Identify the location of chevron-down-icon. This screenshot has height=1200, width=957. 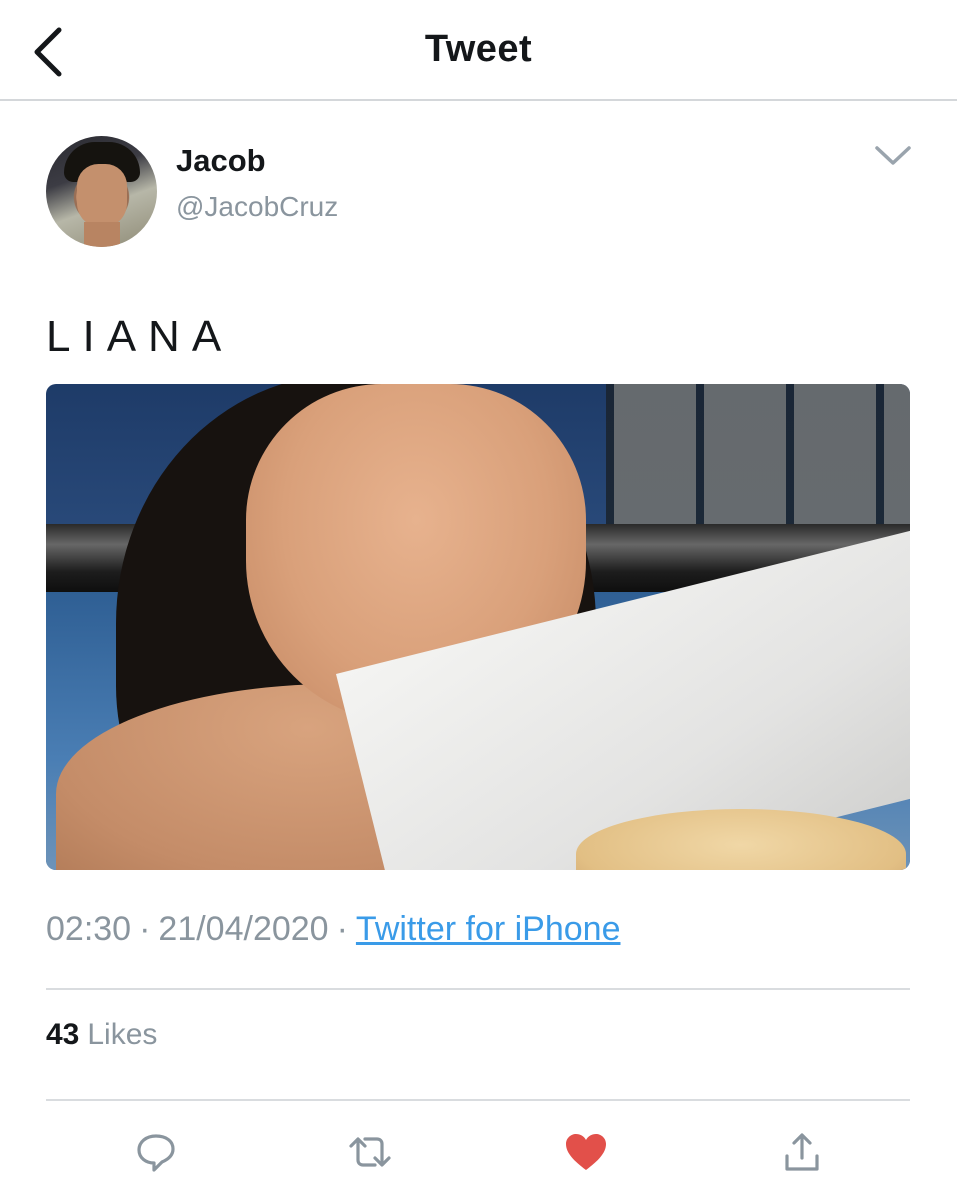
(893, 155).